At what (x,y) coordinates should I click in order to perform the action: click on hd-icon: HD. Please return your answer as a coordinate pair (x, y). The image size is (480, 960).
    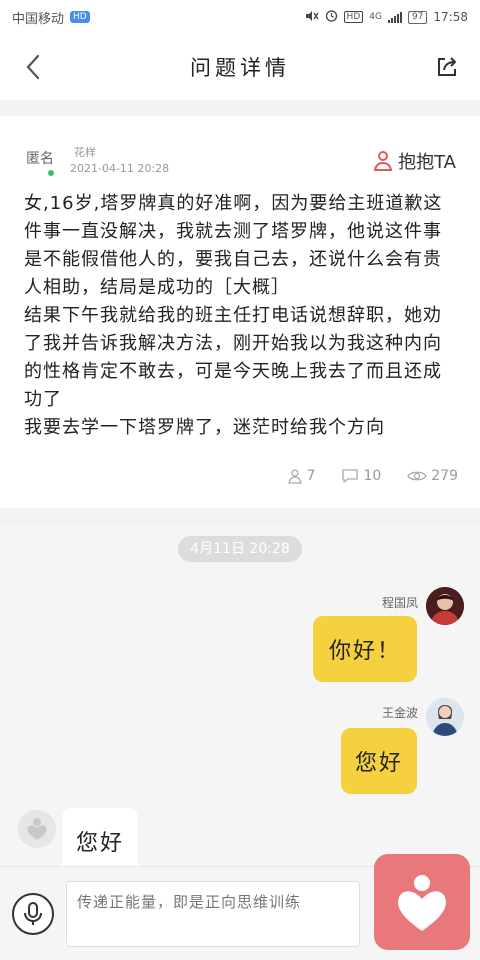
    Looking at the image, I should click on (353, 17).